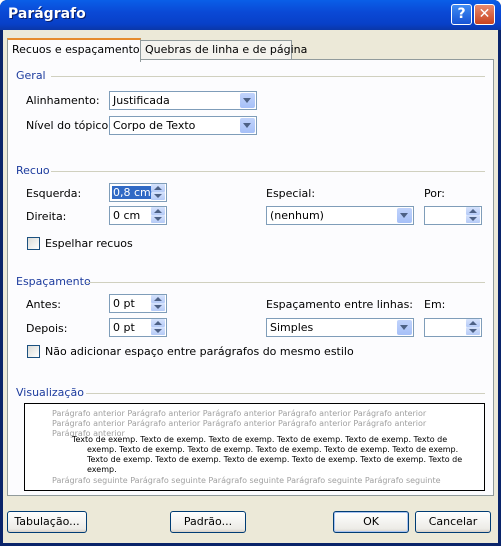 The width and height of the screenshot is (501, 546). Describe the element at coordinates (292, 327) in the screenshot. I see `entre-linhas-value: Simples` at that location.